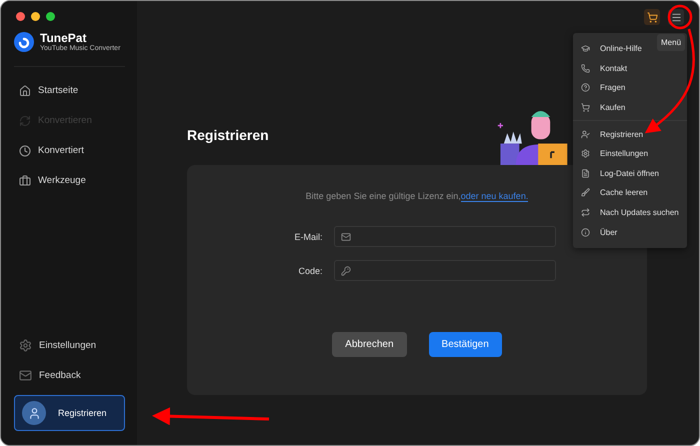  I want to click on nav-item: Feedback, so click(69, 375).